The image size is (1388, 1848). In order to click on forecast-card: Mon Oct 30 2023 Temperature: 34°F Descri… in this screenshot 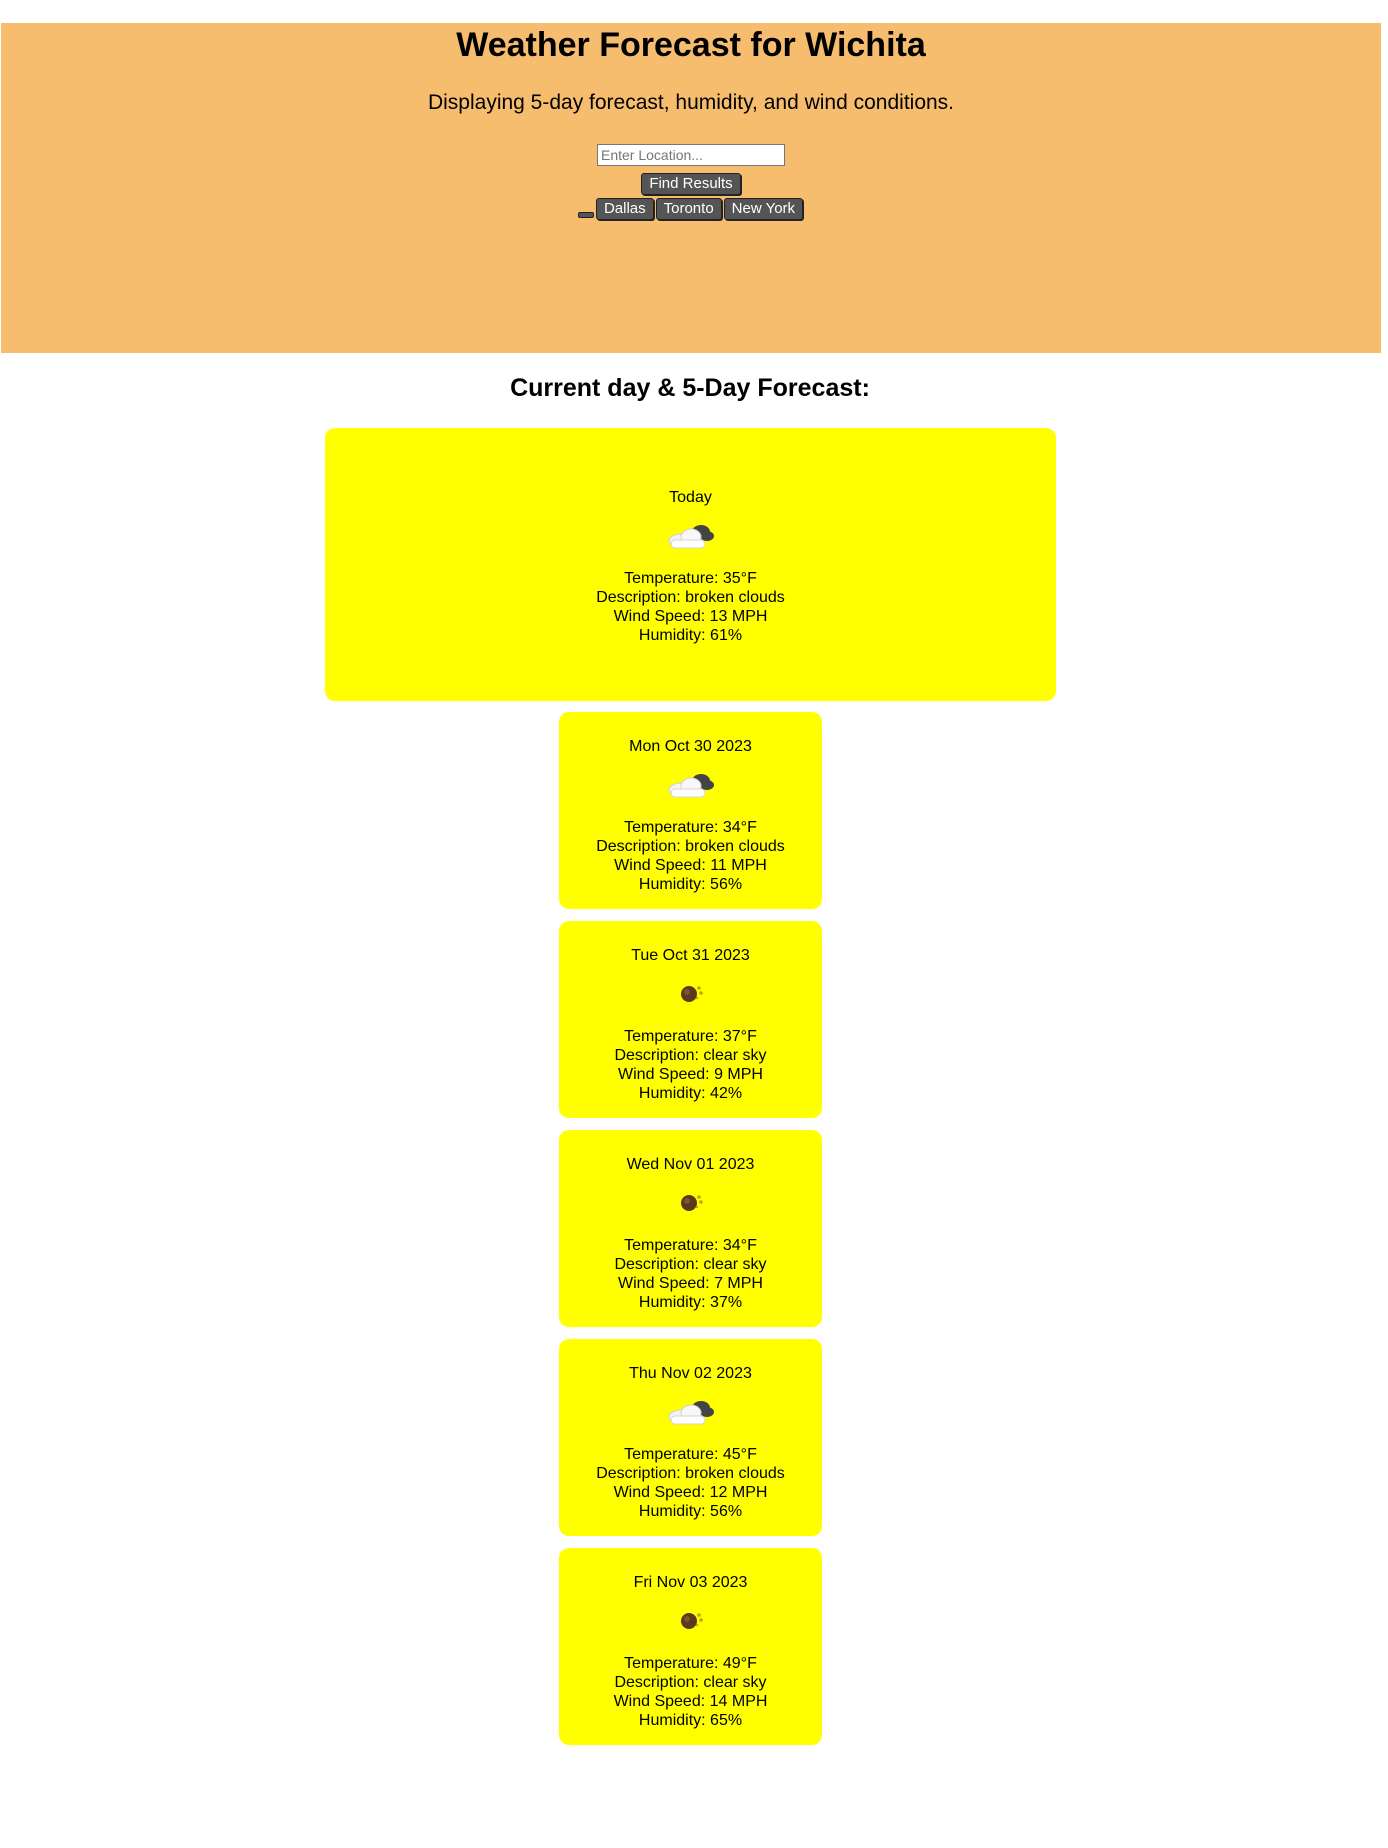, I will do `click(690, 810)`.